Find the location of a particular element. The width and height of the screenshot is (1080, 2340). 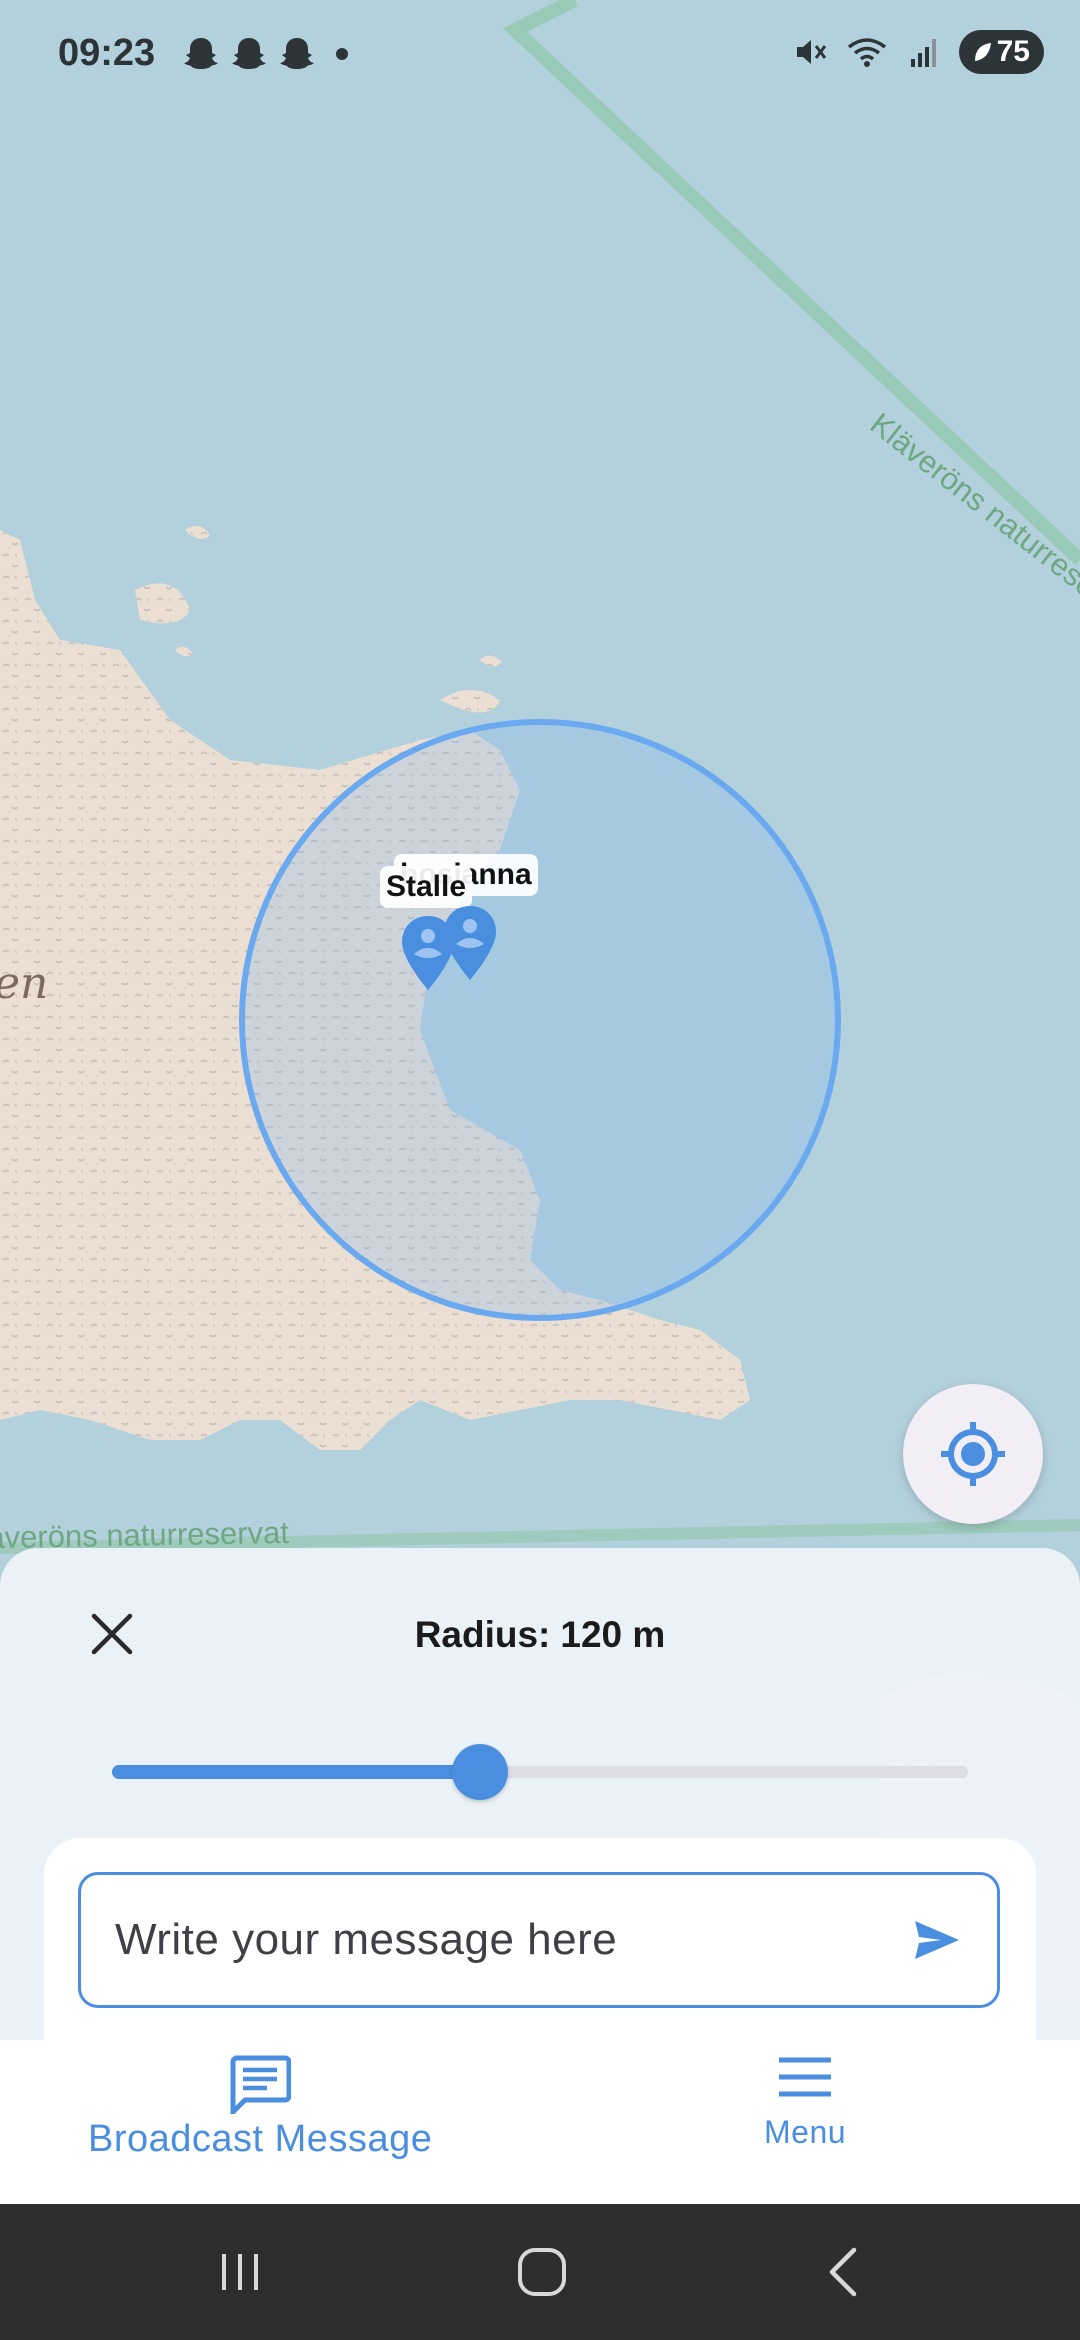

nav-menu-label: Menu is located at coordinates (805, 2132).